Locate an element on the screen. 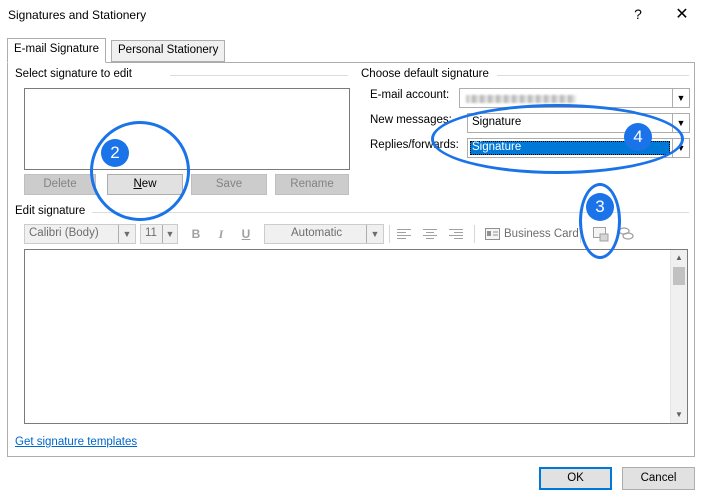  callout-badge-3: 3 is located at coordinates (600, 207).